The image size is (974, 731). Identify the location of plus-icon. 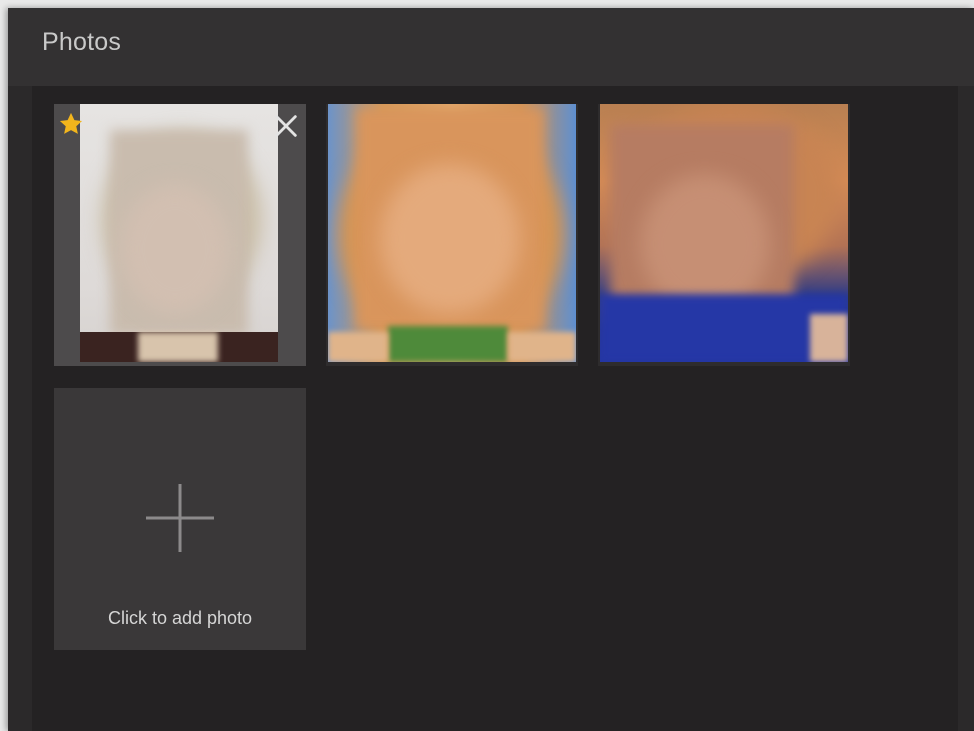
(180, 518).